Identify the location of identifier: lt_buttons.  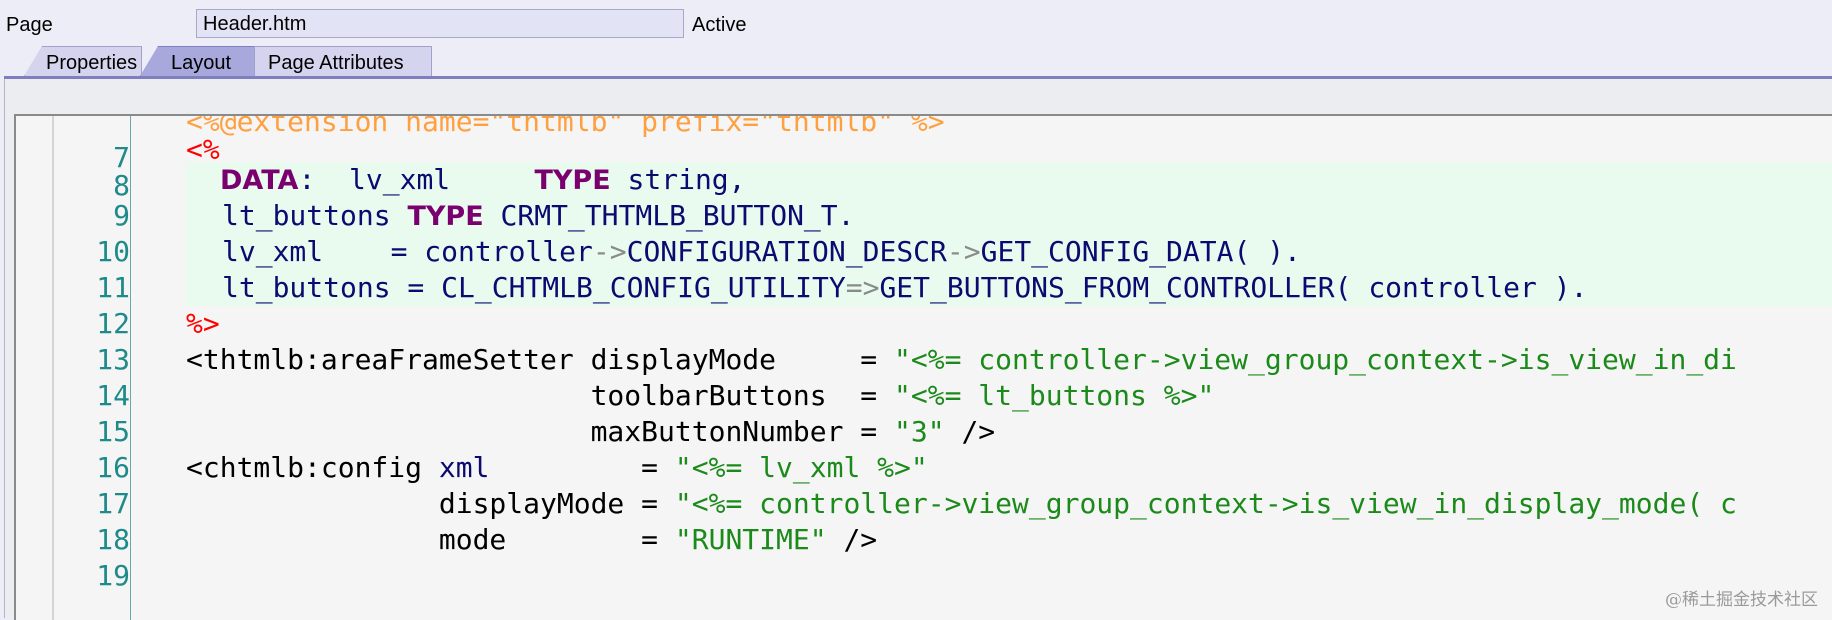
(315, 215).